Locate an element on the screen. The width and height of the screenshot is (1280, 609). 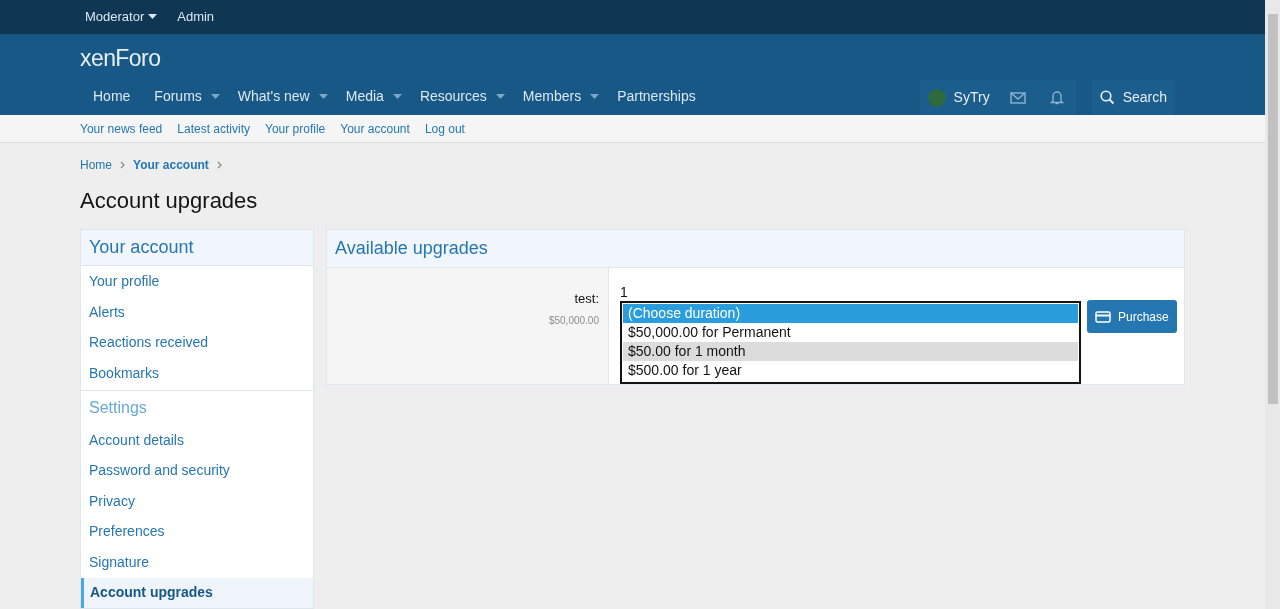
page-title: Account upgrades is located at coordinates (169, 201).